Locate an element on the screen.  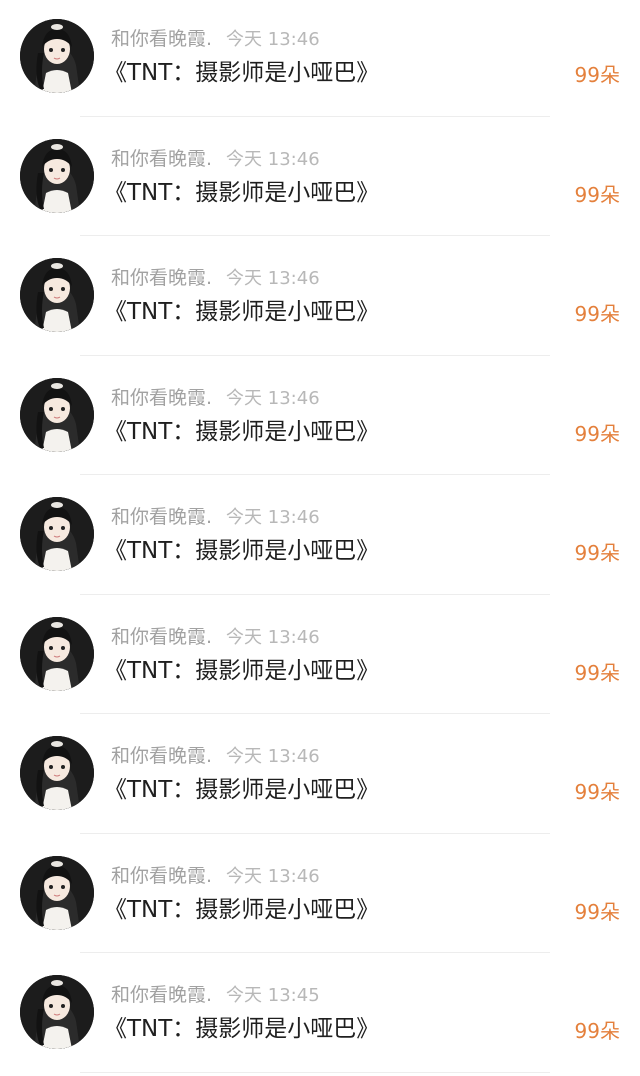
timestamp: 今天 13:45 is located at coordinates (273, 995).